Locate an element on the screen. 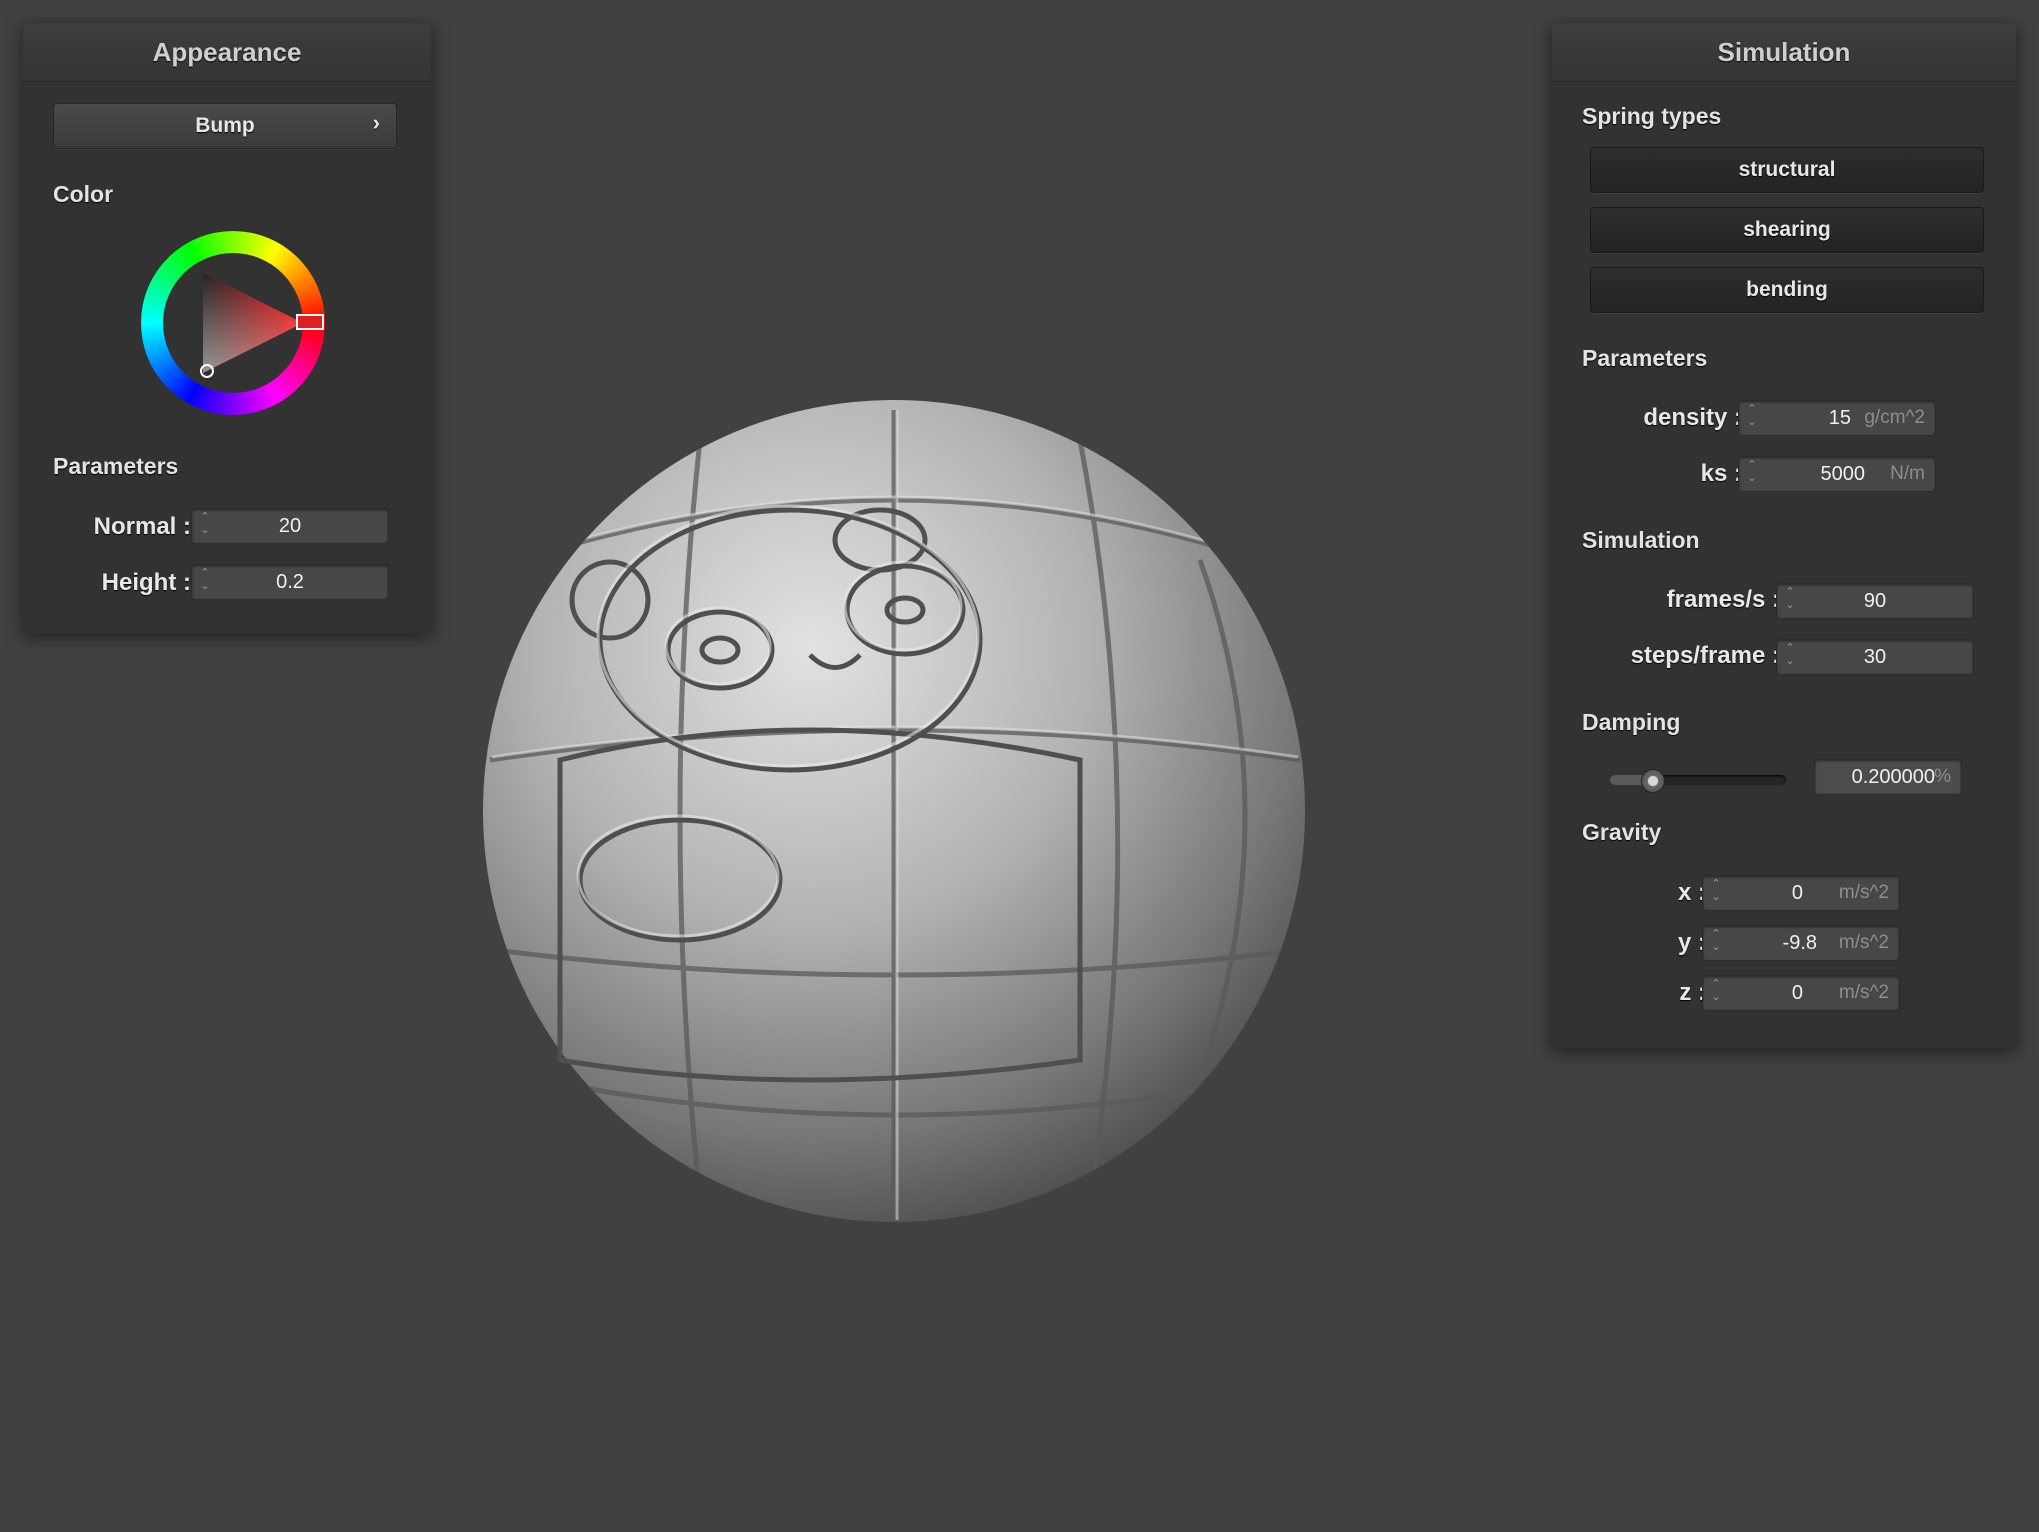 This screenshot has width=2039, height=1532. gravity-z-label: z : is located at coordinates (1692, 992).